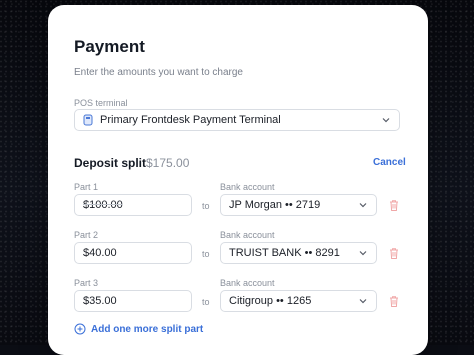  What do you see at coordinates (100, 253) in the screenshot?
I see `part-amount-value: $40.00` at bounding box center [100, 253].